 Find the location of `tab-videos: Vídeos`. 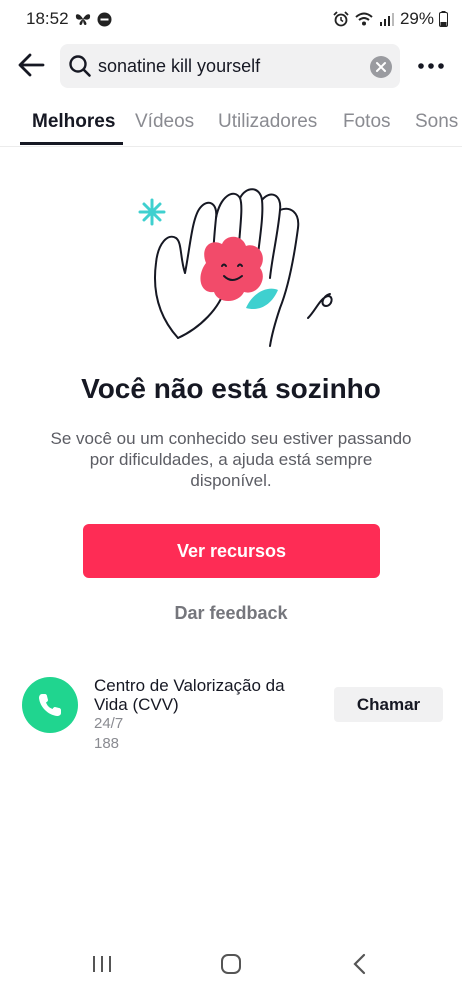

tab-videos: Vídeos is located at coordinates (164, 122).